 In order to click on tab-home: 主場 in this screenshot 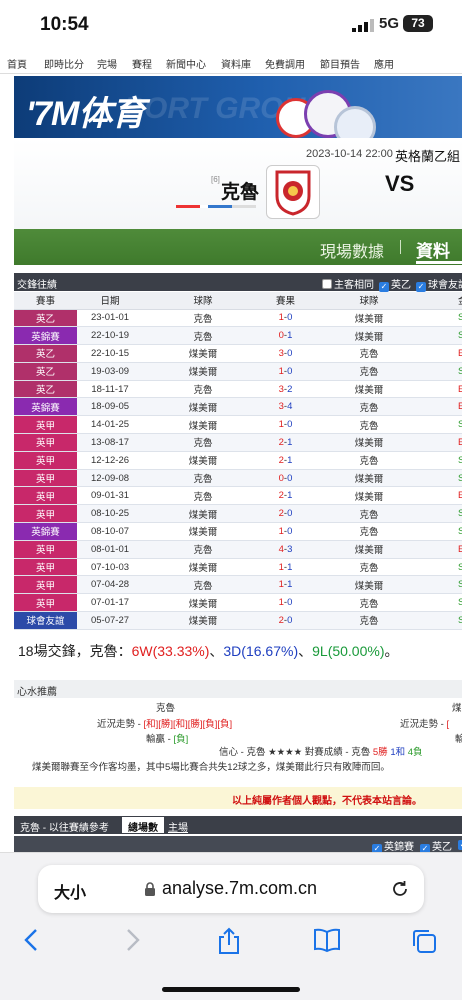, I will do `click(178, 825)`.